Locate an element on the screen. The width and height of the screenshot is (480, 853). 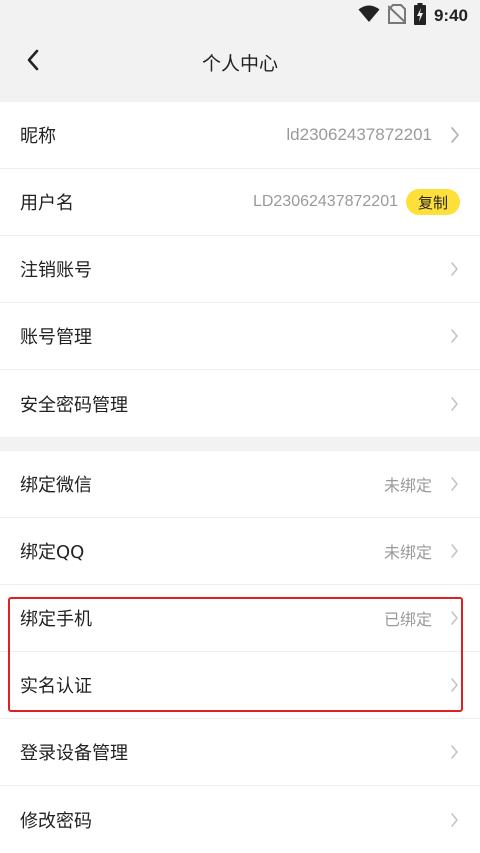
username-label: 用户名 is located at coordinates (47, 203).